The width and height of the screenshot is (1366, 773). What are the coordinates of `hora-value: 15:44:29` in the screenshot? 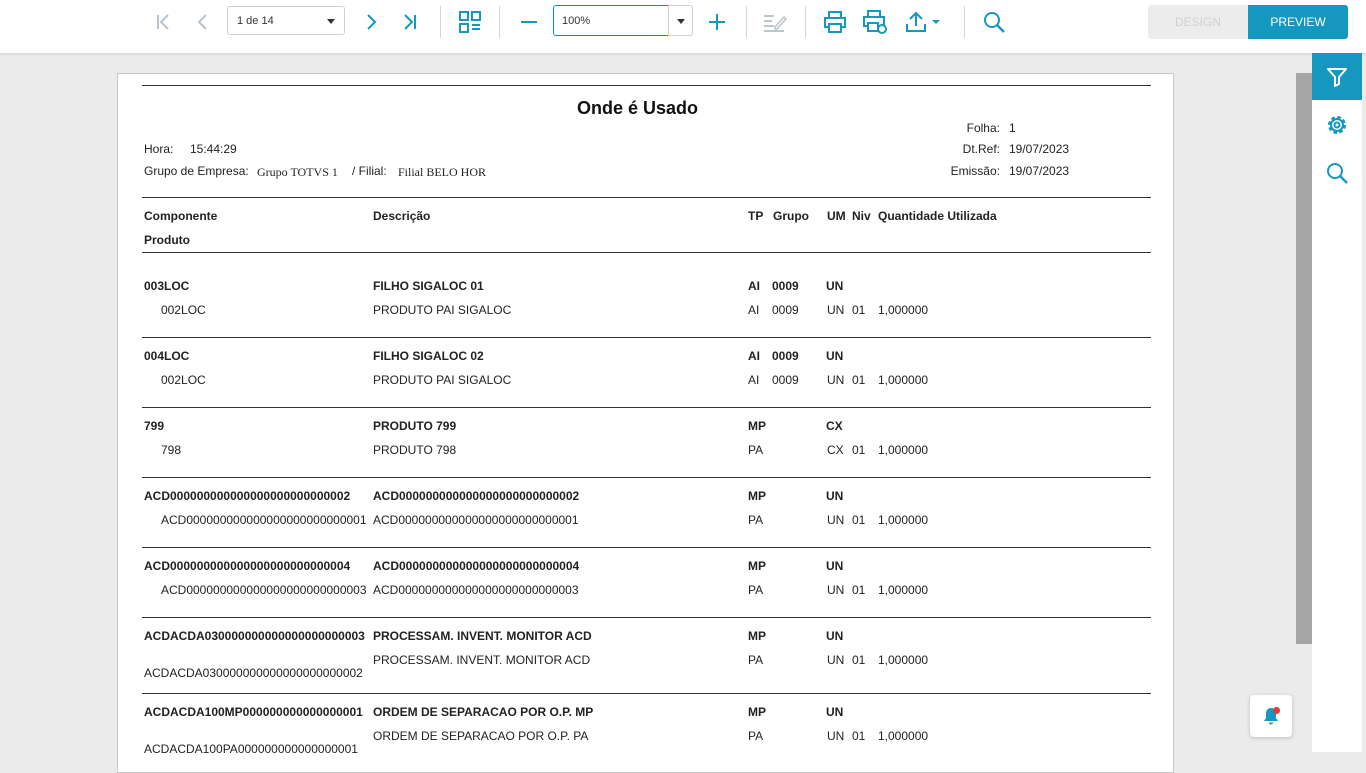 It's located at (213, 149).